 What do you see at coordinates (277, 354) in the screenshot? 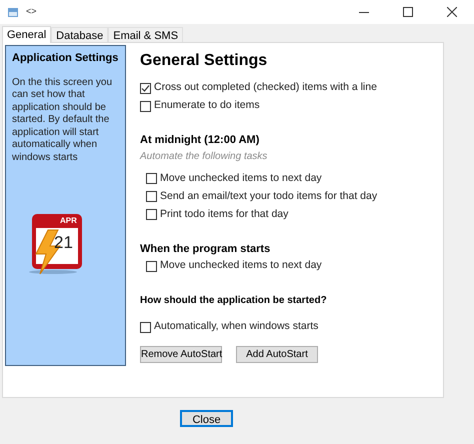
I see `autostart-button: Add AutoStart` at bounding box center [277, 354].